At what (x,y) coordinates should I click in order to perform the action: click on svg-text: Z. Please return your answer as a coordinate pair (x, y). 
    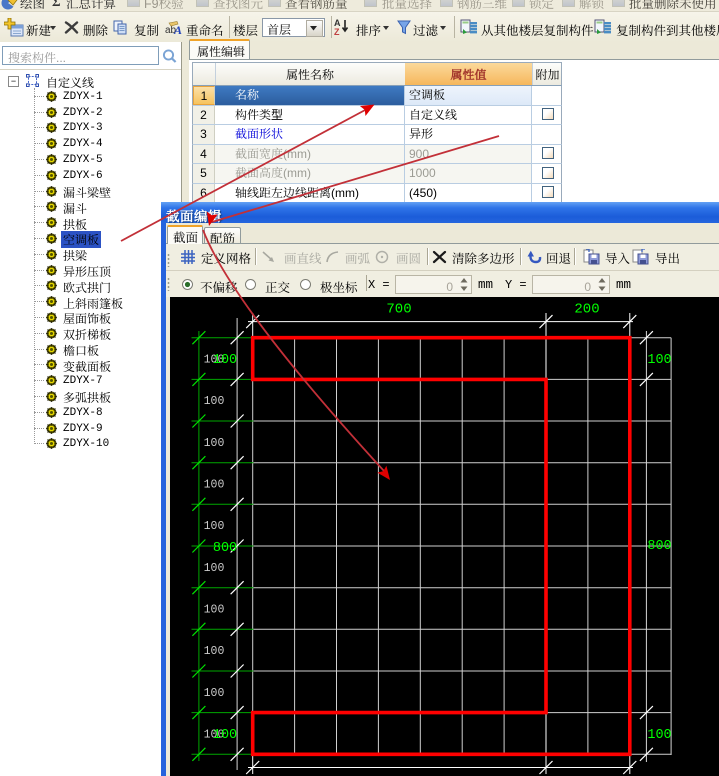
    Looking at the image, I should click on (337, 31).